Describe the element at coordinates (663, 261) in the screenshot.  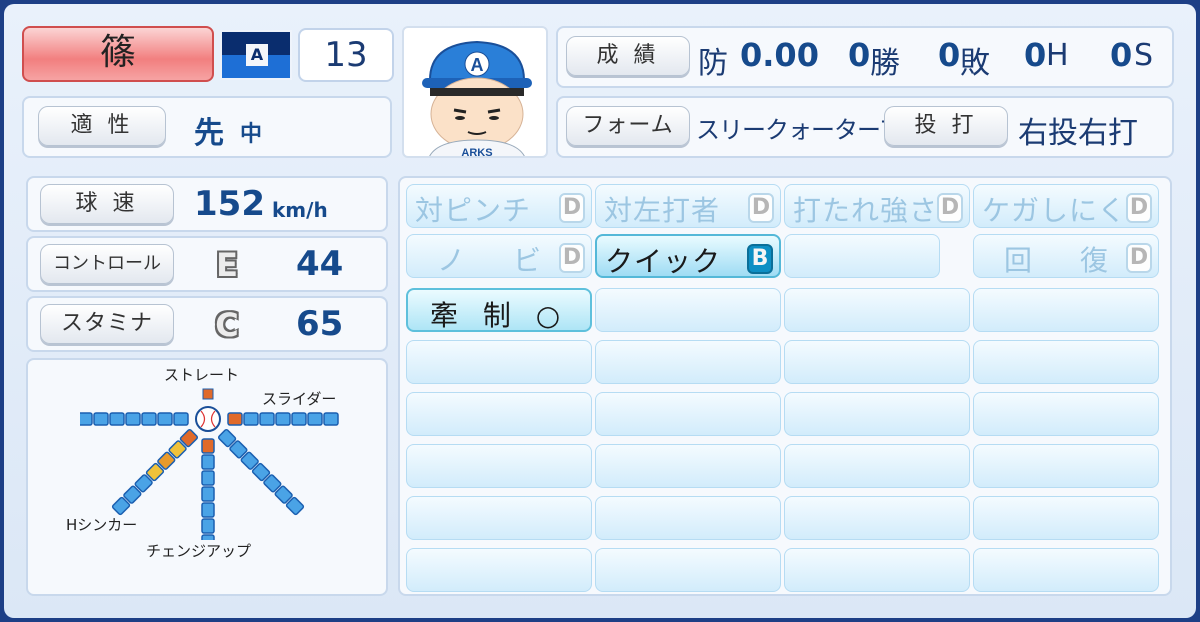
I see `ability-label: クイック` at that location.